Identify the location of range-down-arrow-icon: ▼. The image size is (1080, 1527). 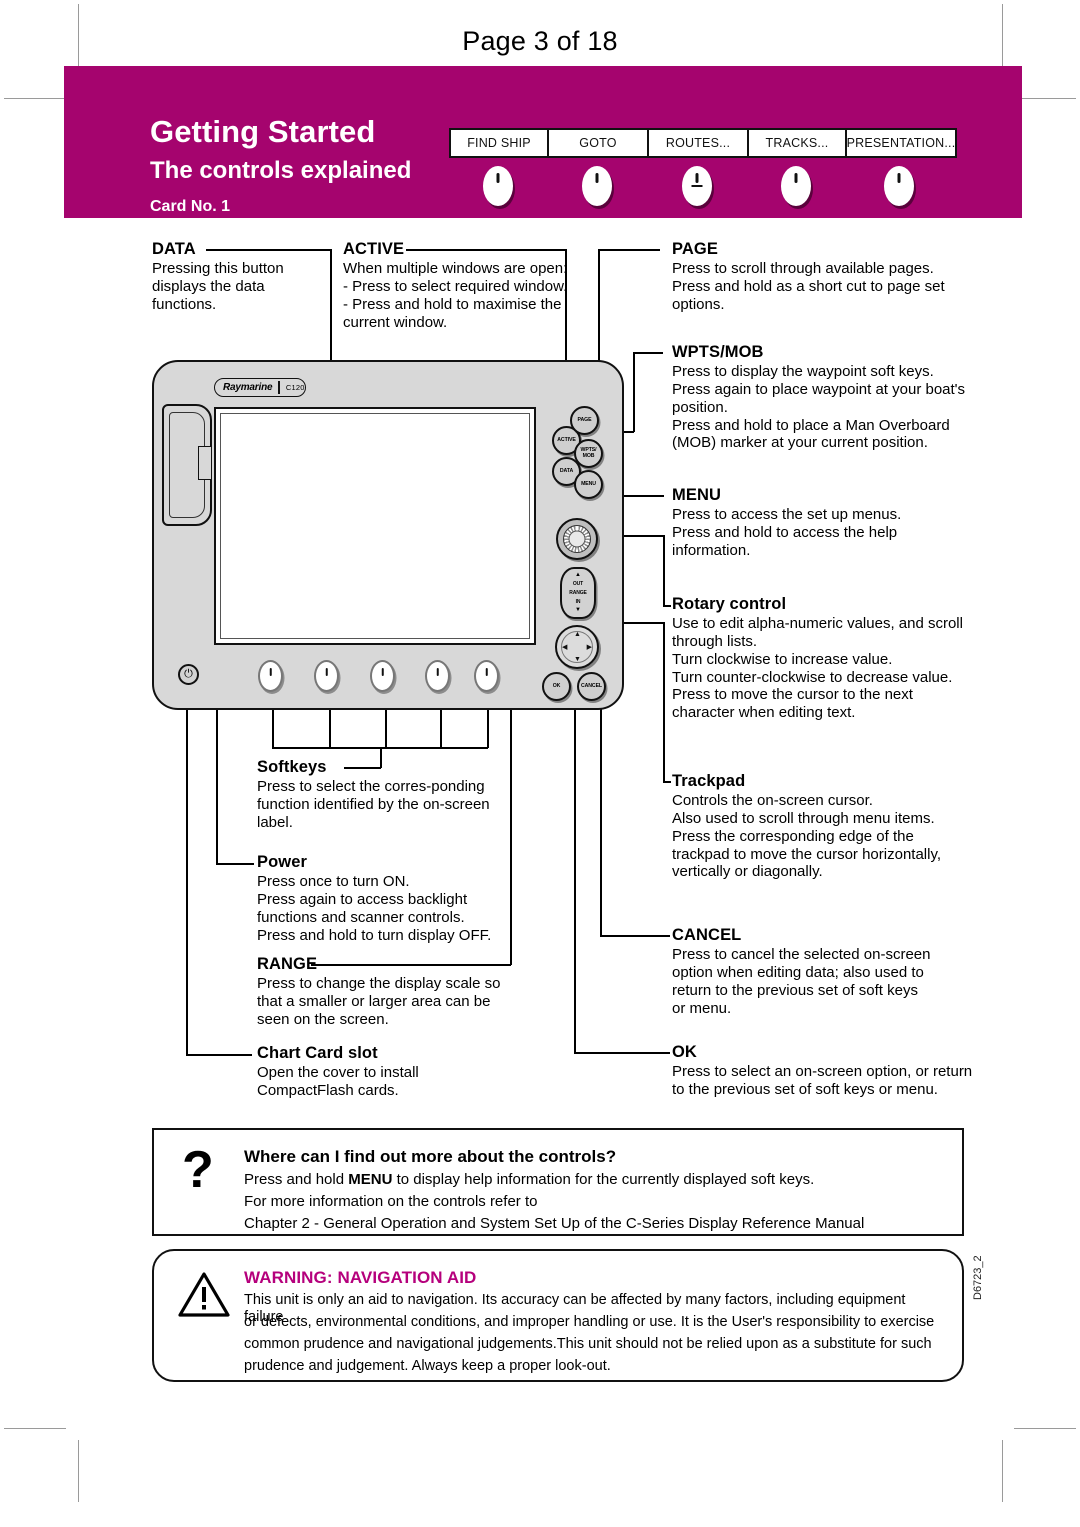
(578, 609).